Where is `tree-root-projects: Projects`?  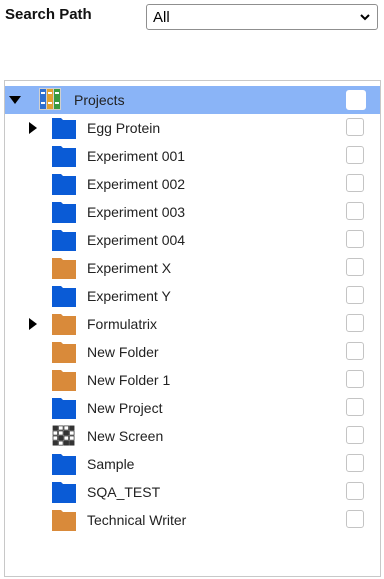
tree-root-projects: Projects is located at coordinates (192, 100).